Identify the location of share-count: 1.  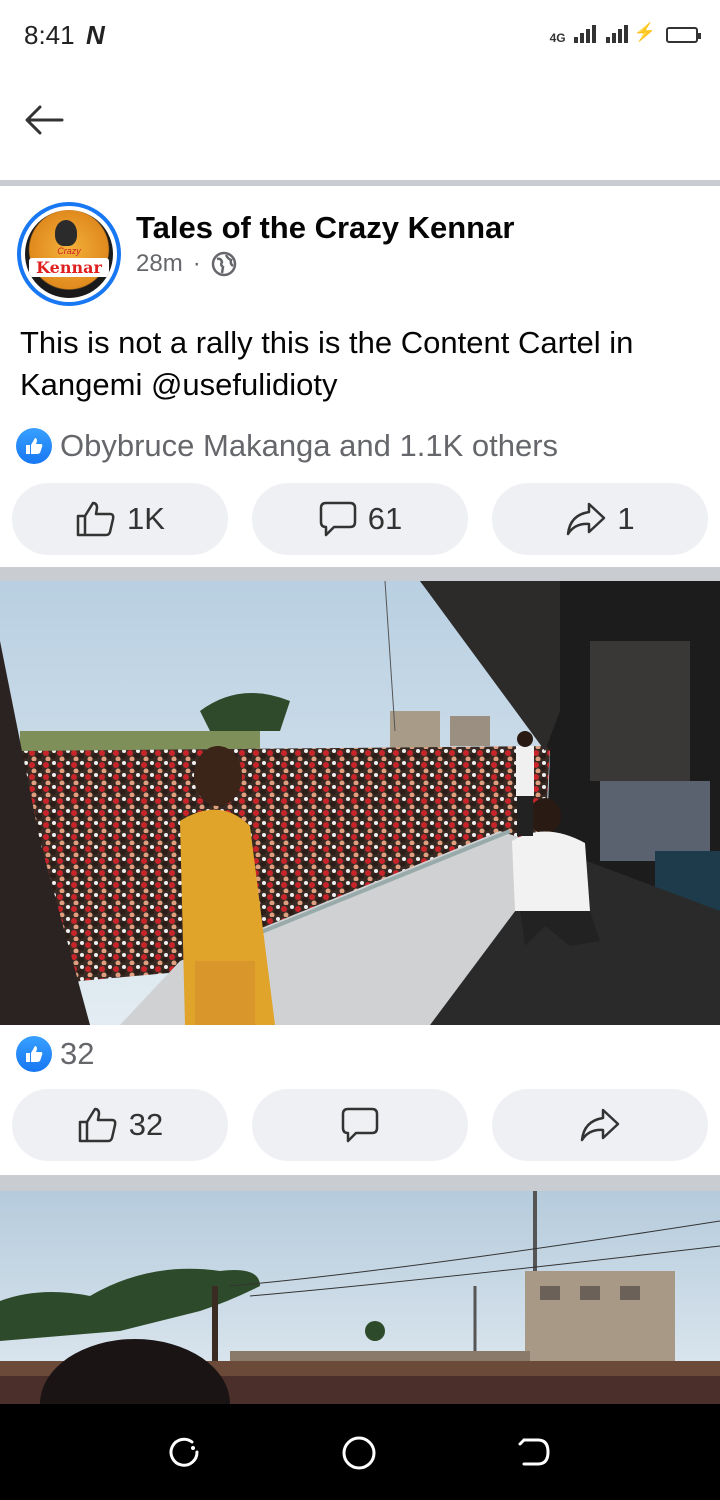
(626, 518).